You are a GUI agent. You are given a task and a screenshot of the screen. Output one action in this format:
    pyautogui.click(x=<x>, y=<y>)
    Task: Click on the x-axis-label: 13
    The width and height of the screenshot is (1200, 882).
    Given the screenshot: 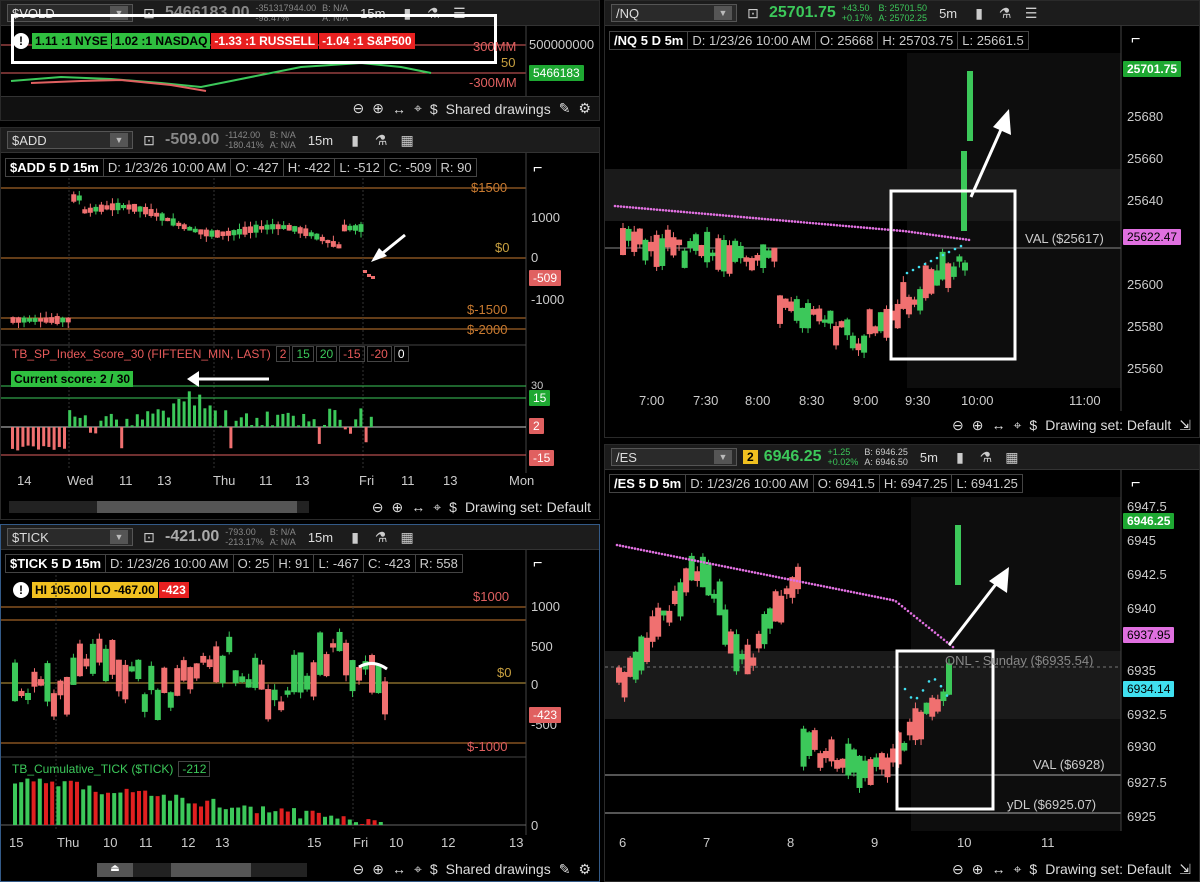 What is the action you would take?
    pyautogui.click(x=302, y=480)
    